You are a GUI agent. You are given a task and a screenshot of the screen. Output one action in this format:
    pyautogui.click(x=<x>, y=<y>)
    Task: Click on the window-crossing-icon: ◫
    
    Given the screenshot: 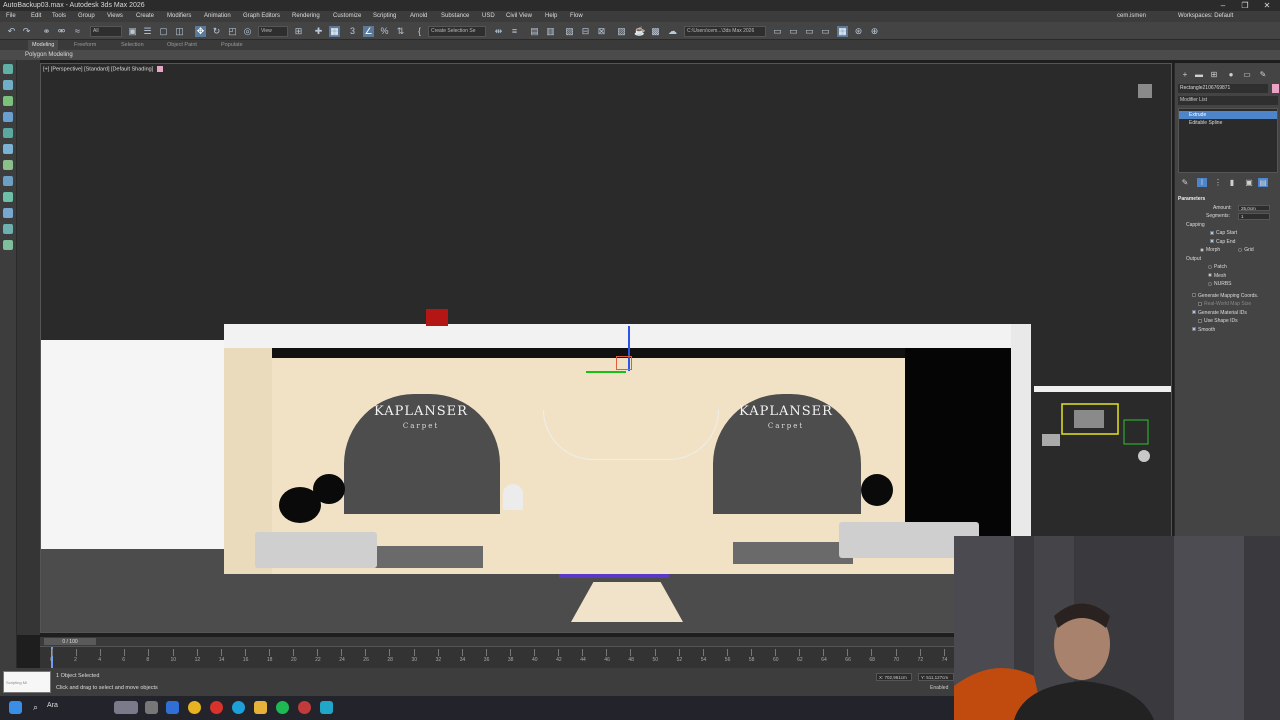 What is the action you would take?
    pyautogui.click(x=179, y=31)
    